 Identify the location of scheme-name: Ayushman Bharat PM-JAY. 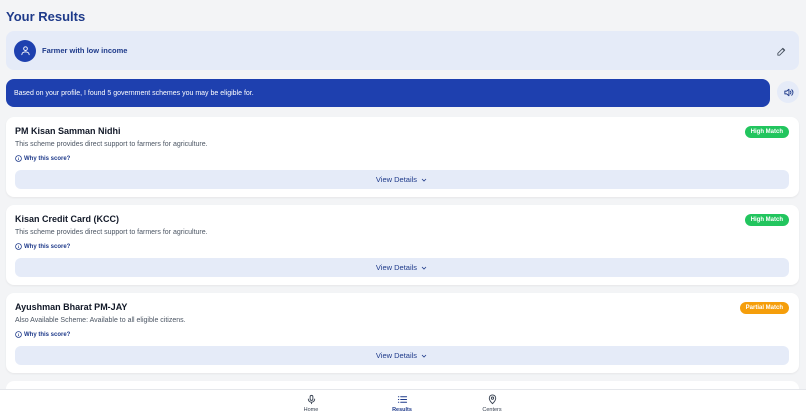
(71, 307).